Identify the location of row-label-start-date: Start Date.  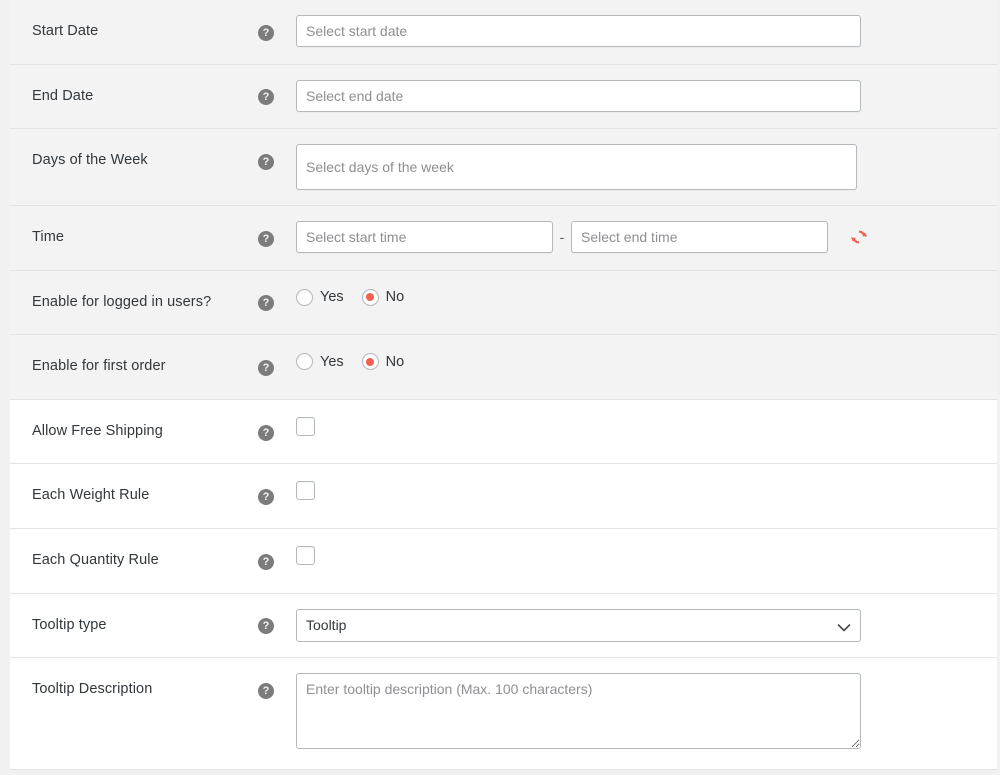
(65, 31).